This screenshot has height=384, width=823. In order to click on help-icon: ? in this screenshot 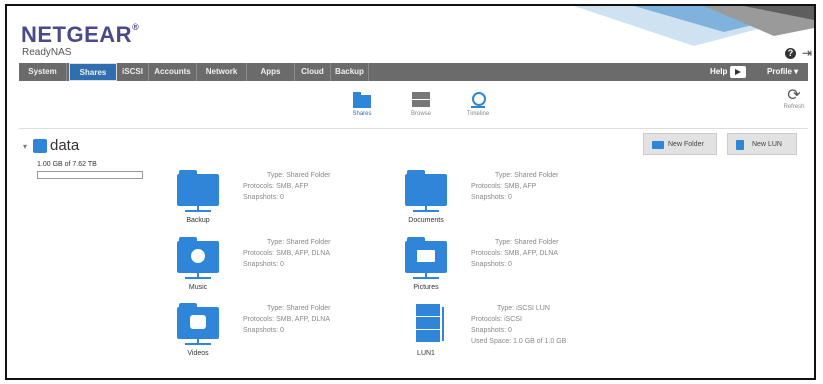, I will do `click(790, 53)`.